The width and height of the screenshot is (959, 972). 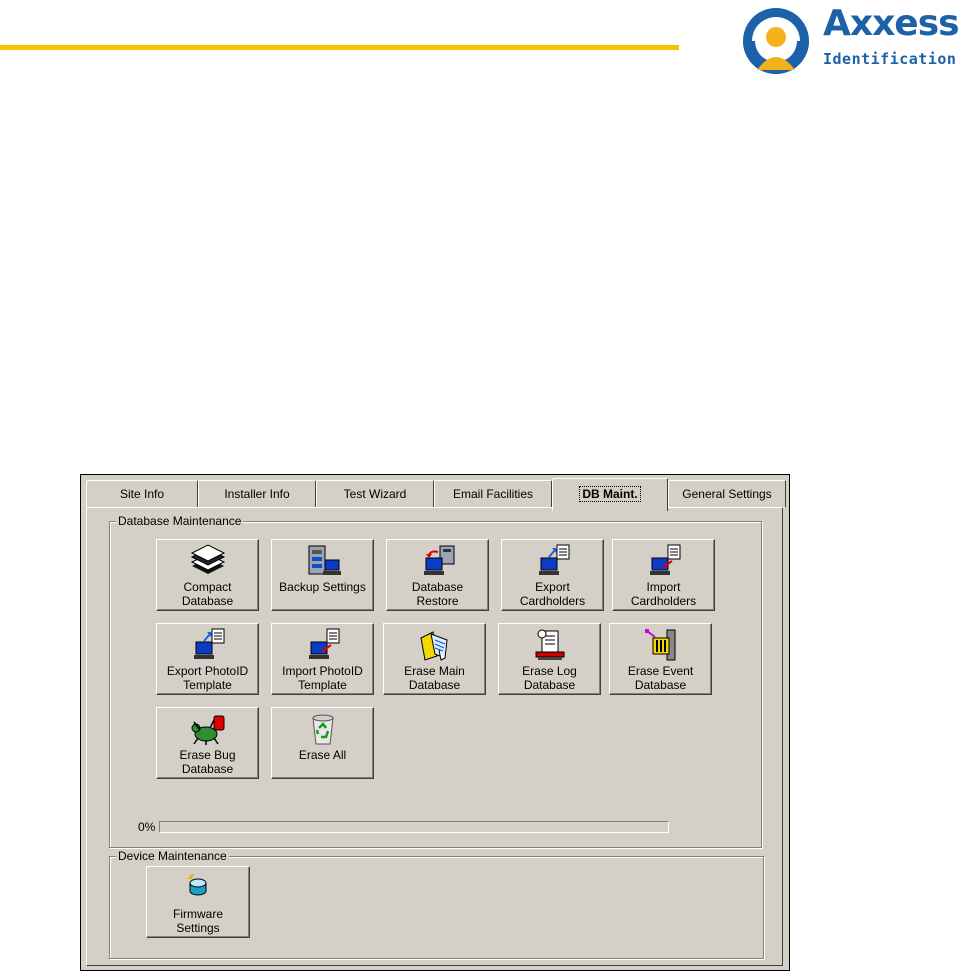 I want to click on erase-bug-database-button: Erase Bug Database, so click(x=207, y=743).